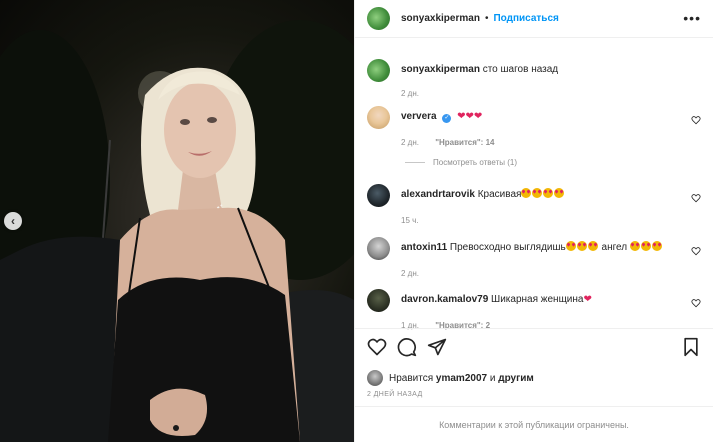 The image size is (713, 442). What do you see at coordinates (464, 142) in the screenshot?
I see `comment-likes: "Нравится": 14` at bounding box center [464, 142].